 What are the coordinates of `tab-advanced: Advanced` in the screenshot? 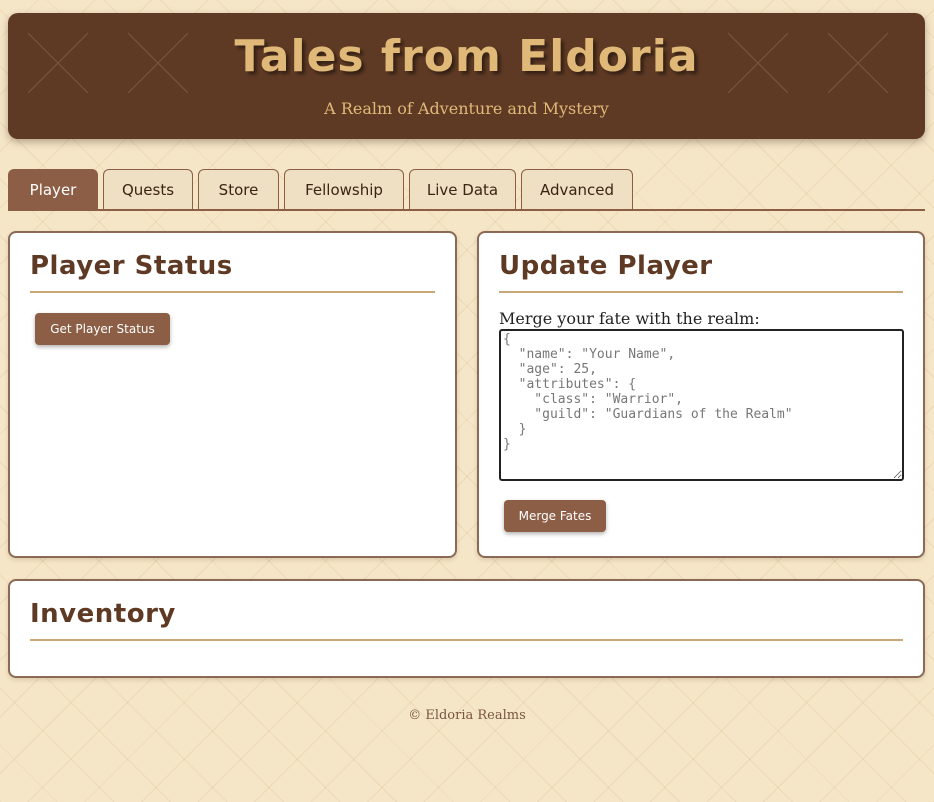 It's located at (577, 189).